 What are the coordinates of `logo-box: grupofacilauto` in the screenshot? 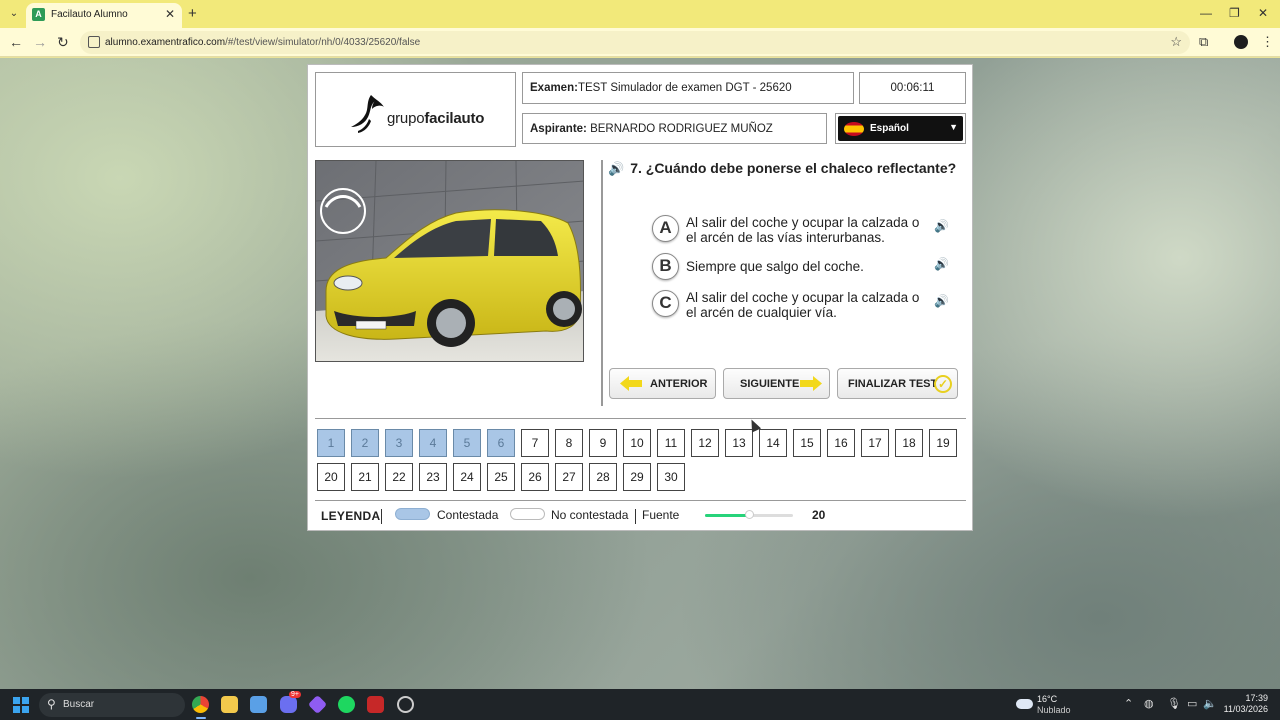 It's located at (415, 109).